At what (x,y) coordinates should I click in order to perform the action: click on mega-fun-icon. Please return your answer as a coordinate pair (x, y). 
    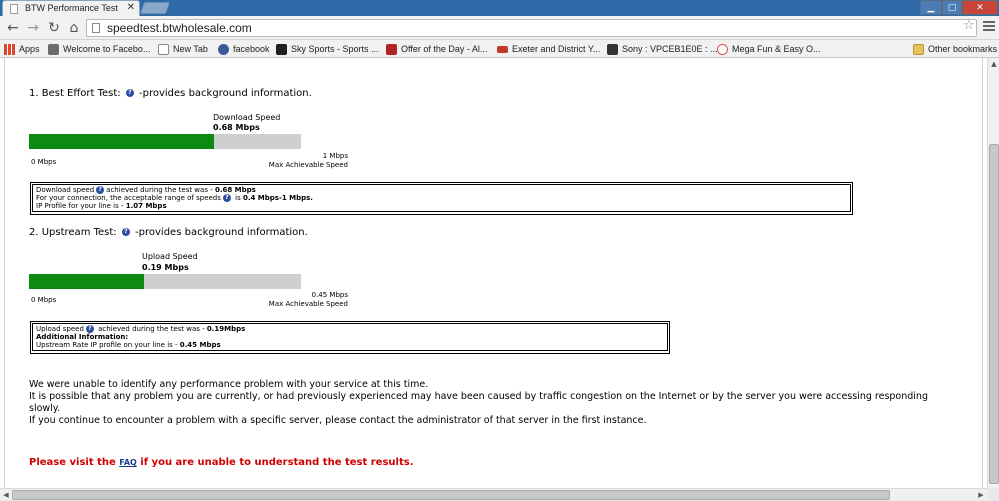
    Looking at the image, I should click on (722, 49).